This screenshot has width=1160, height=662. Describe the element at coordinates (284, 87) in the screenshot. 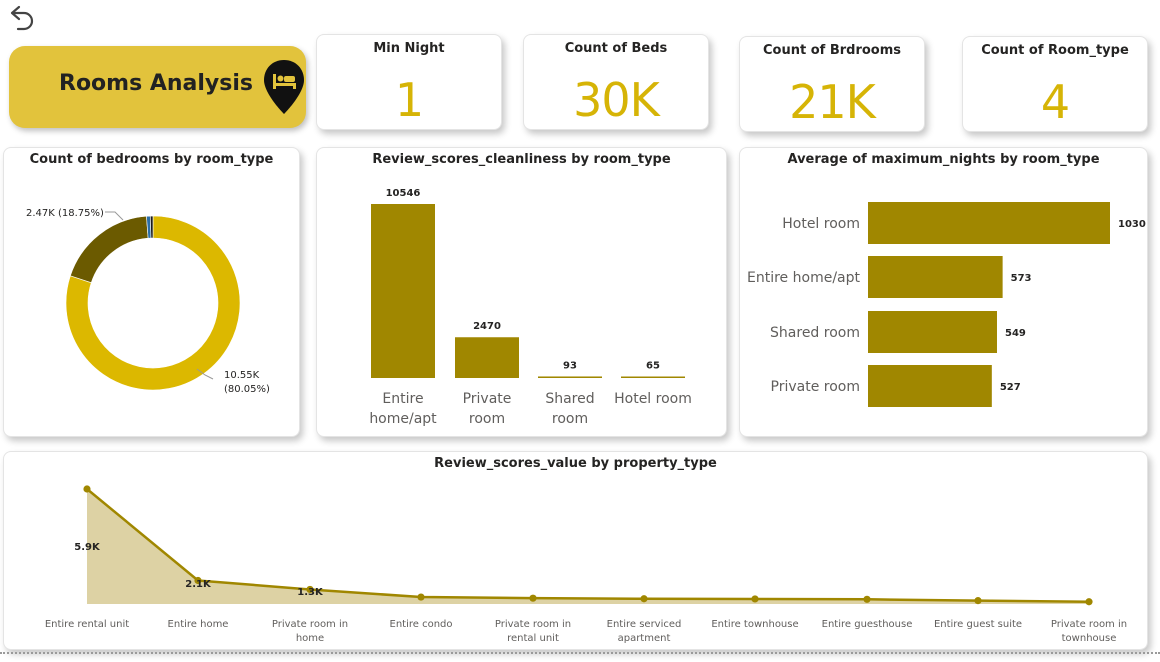

I see `bed-location-pin-icon` at that location.